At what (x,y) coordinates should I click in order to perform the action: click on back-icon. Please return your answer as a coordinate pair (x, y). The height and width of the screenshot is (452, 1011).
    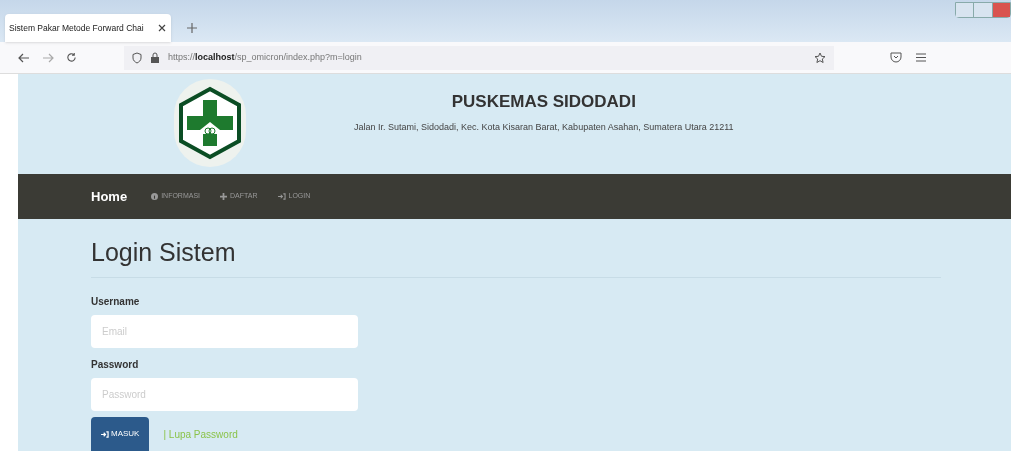
    Looking at the image, I should click on (24, 57).